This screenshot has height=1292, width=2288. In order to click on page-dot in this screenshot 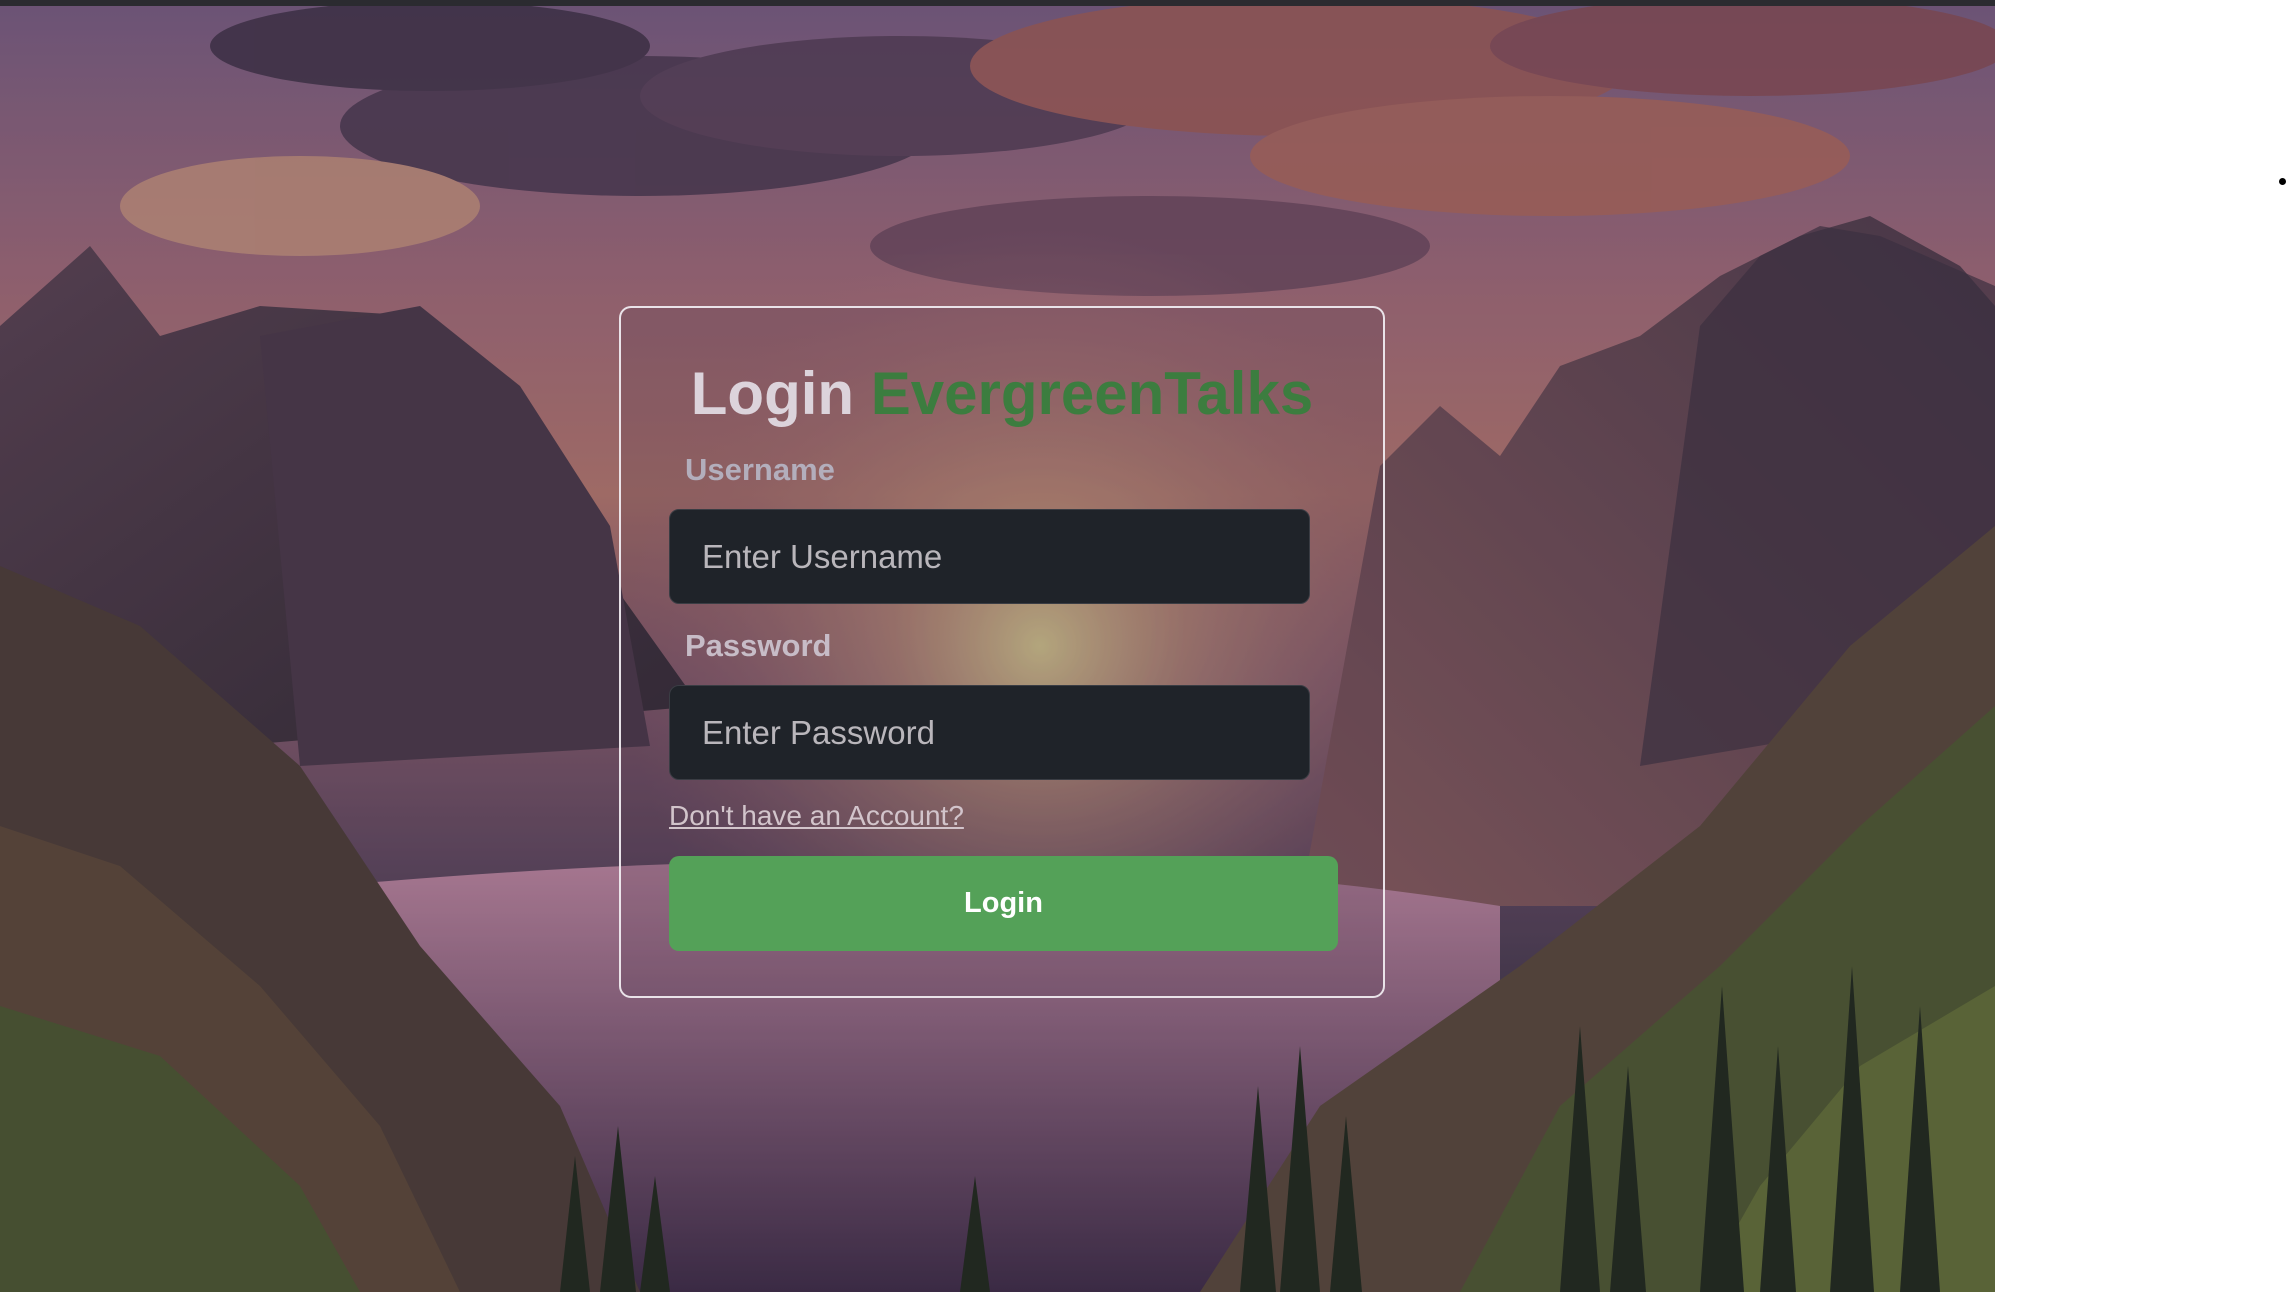, I will do `click(2282, 181)`.